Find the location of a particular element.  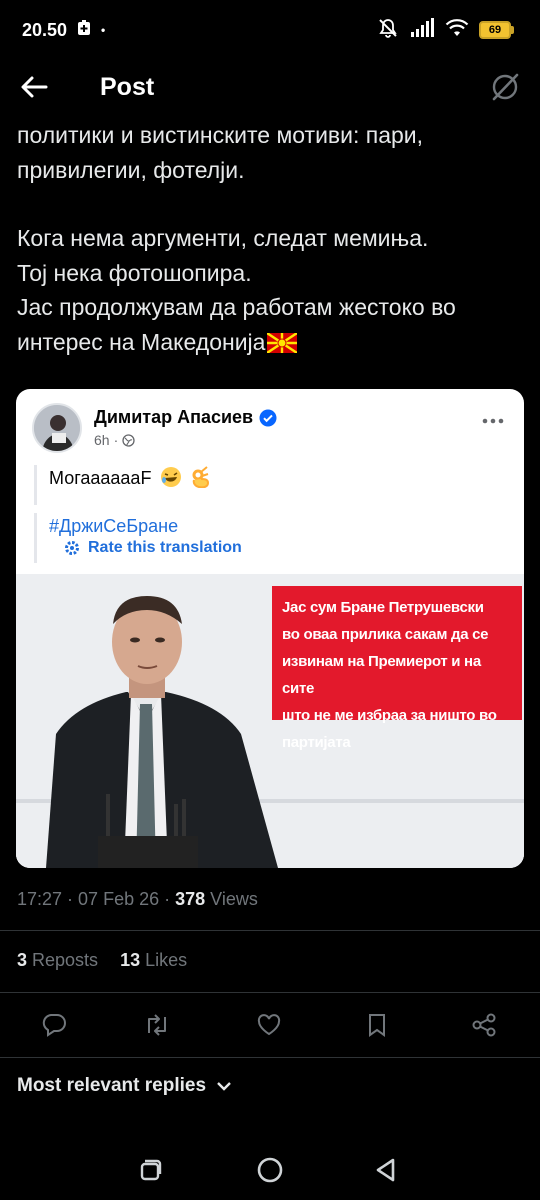

gear-icon is located at coordinates (72, 548).